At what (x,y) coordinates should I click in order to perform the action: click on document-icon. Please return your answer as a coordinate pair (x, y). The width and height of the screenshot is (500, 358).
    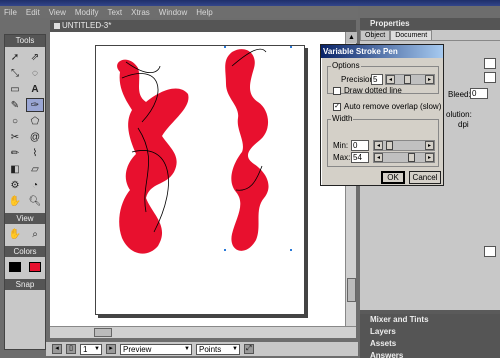
    Looking at the image, I should click on (57, 25).